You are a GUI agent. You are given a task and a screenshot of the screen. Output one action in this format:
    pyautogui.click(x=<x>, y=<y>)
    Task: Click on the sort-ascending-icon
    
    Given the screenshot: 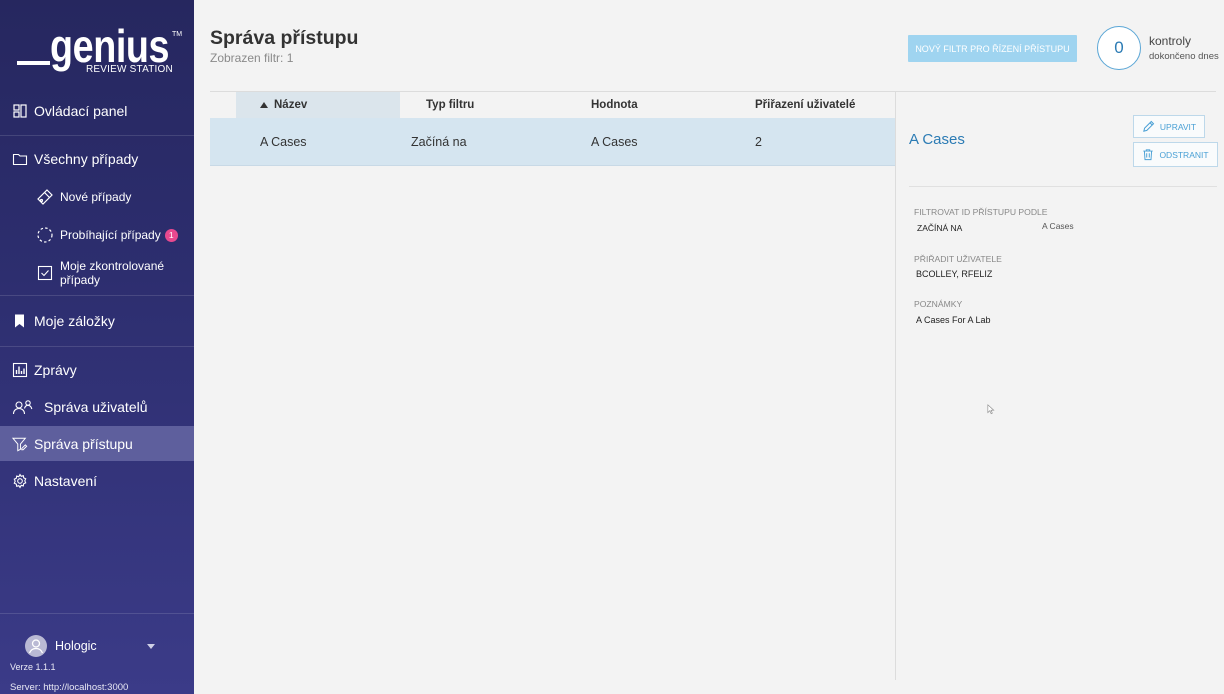 What is the action you would take?
    pyautogui.click(x=264, y=105)
    